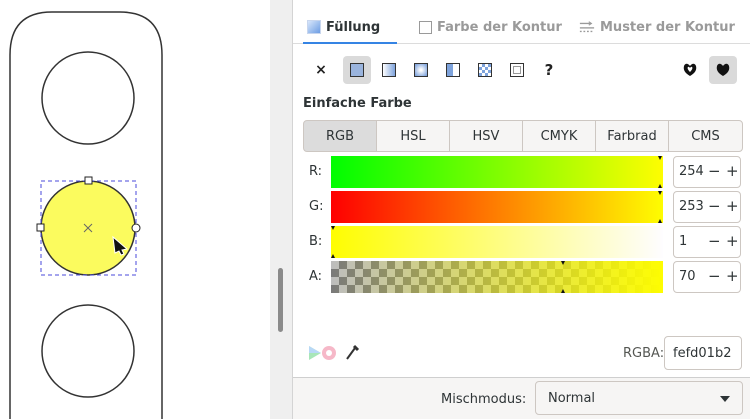  I want to click on slider-track-g, so click(497, 207).